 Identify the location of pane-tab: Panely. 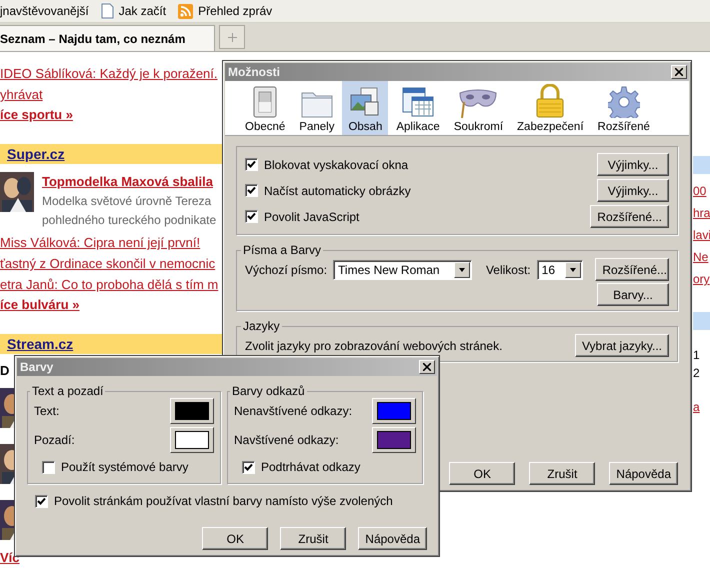
(316, 108).